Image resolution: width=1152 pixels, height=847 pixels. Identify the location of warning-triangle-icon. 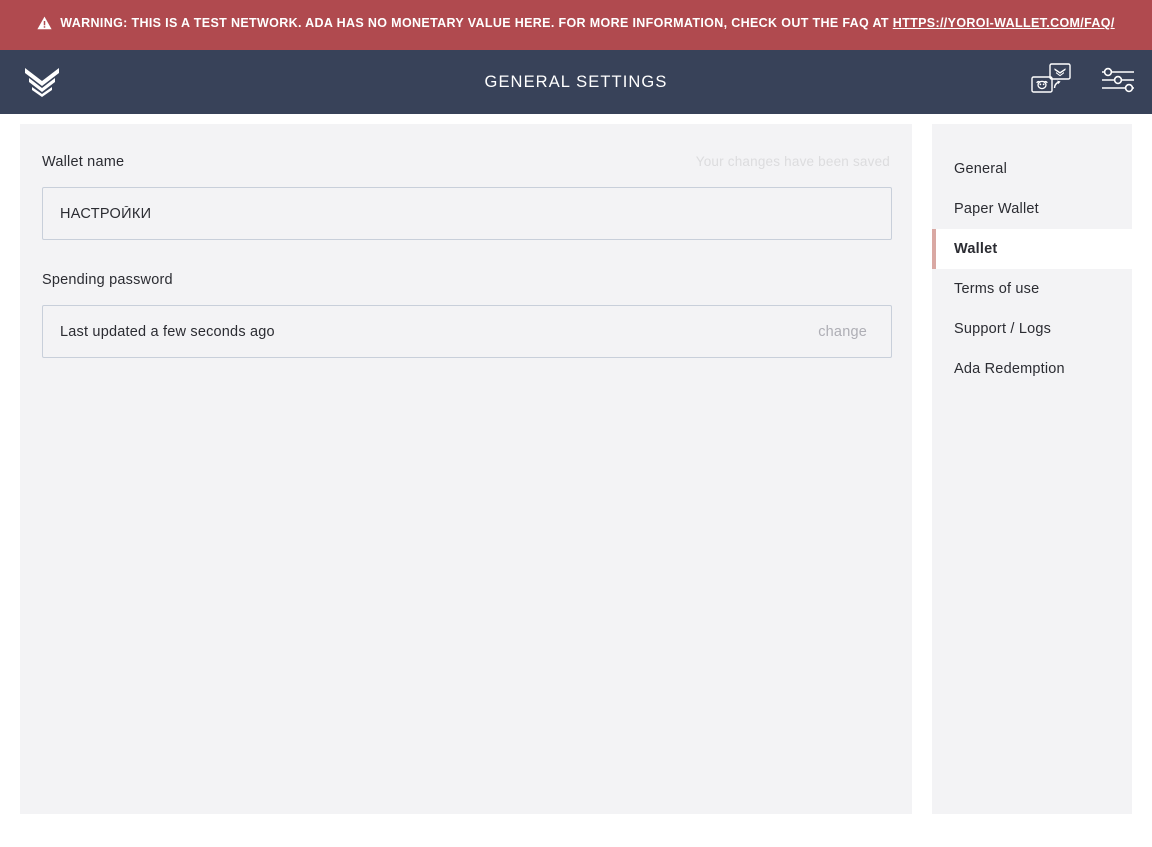
(44, 26).